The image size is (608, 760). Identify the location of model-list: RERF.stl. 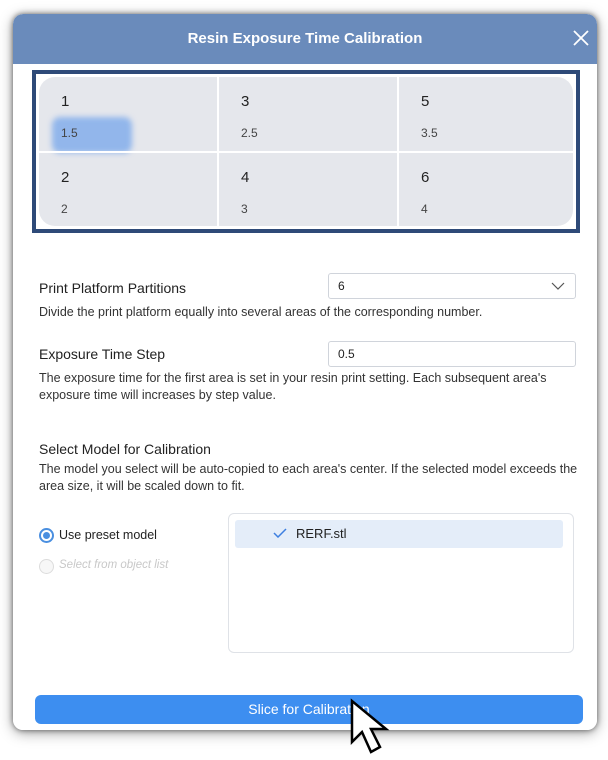
(401, 583).